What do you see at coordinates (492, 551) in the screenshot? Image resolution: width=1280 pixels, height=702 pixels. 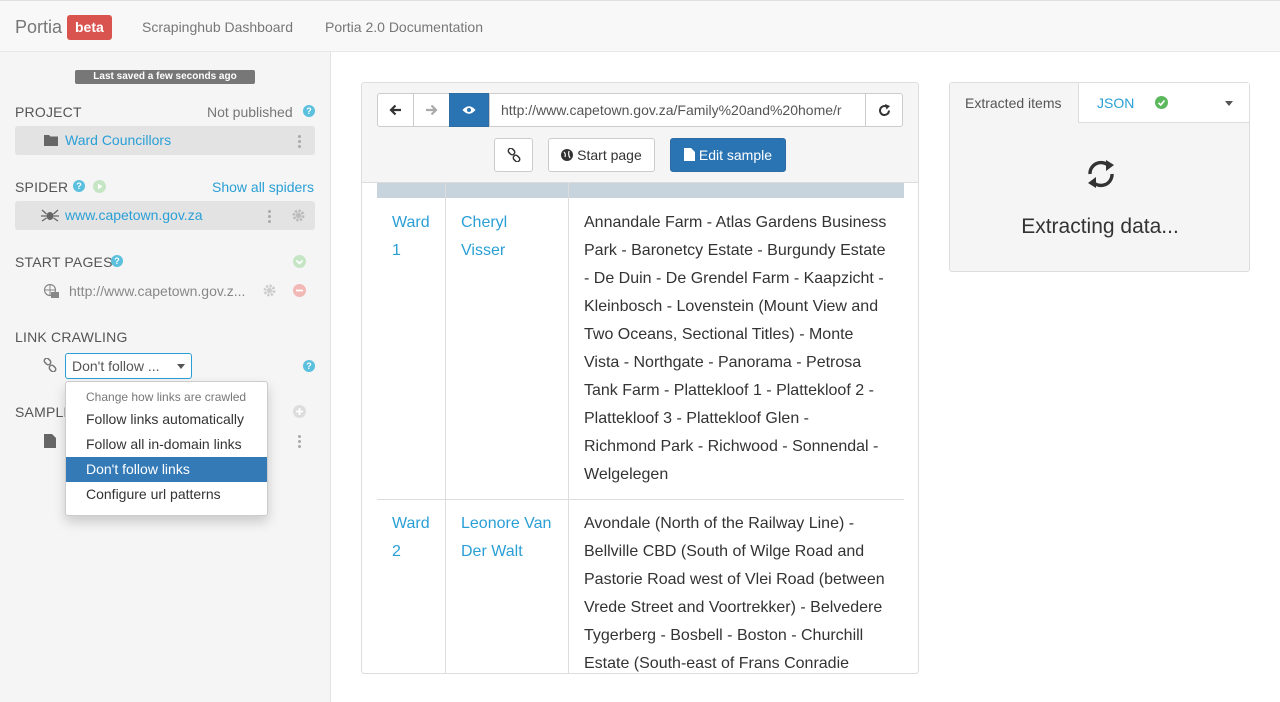 I see `councillor-text-line: Der Walt` at bounding box center [492, 551].